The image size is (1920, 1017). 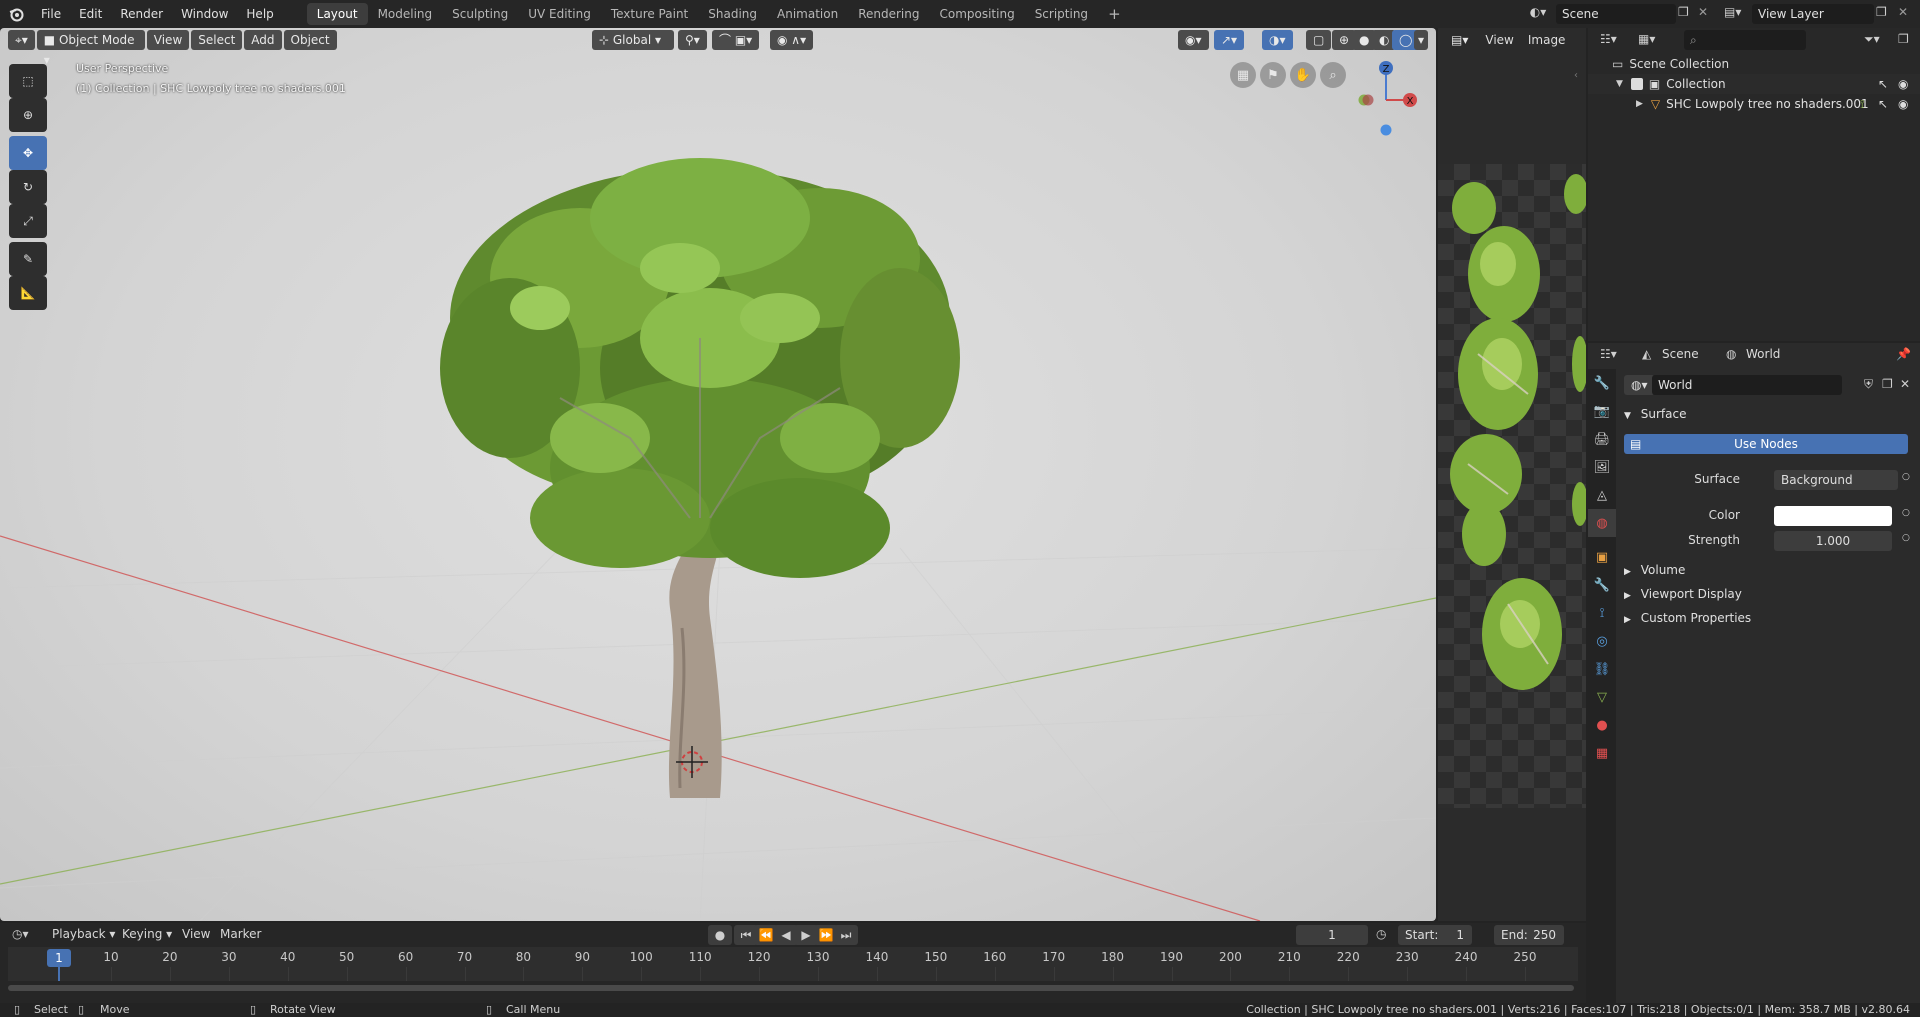 I want to click on gizmo-toggle-icon: ↗▾, so click(x=1229, y=40).